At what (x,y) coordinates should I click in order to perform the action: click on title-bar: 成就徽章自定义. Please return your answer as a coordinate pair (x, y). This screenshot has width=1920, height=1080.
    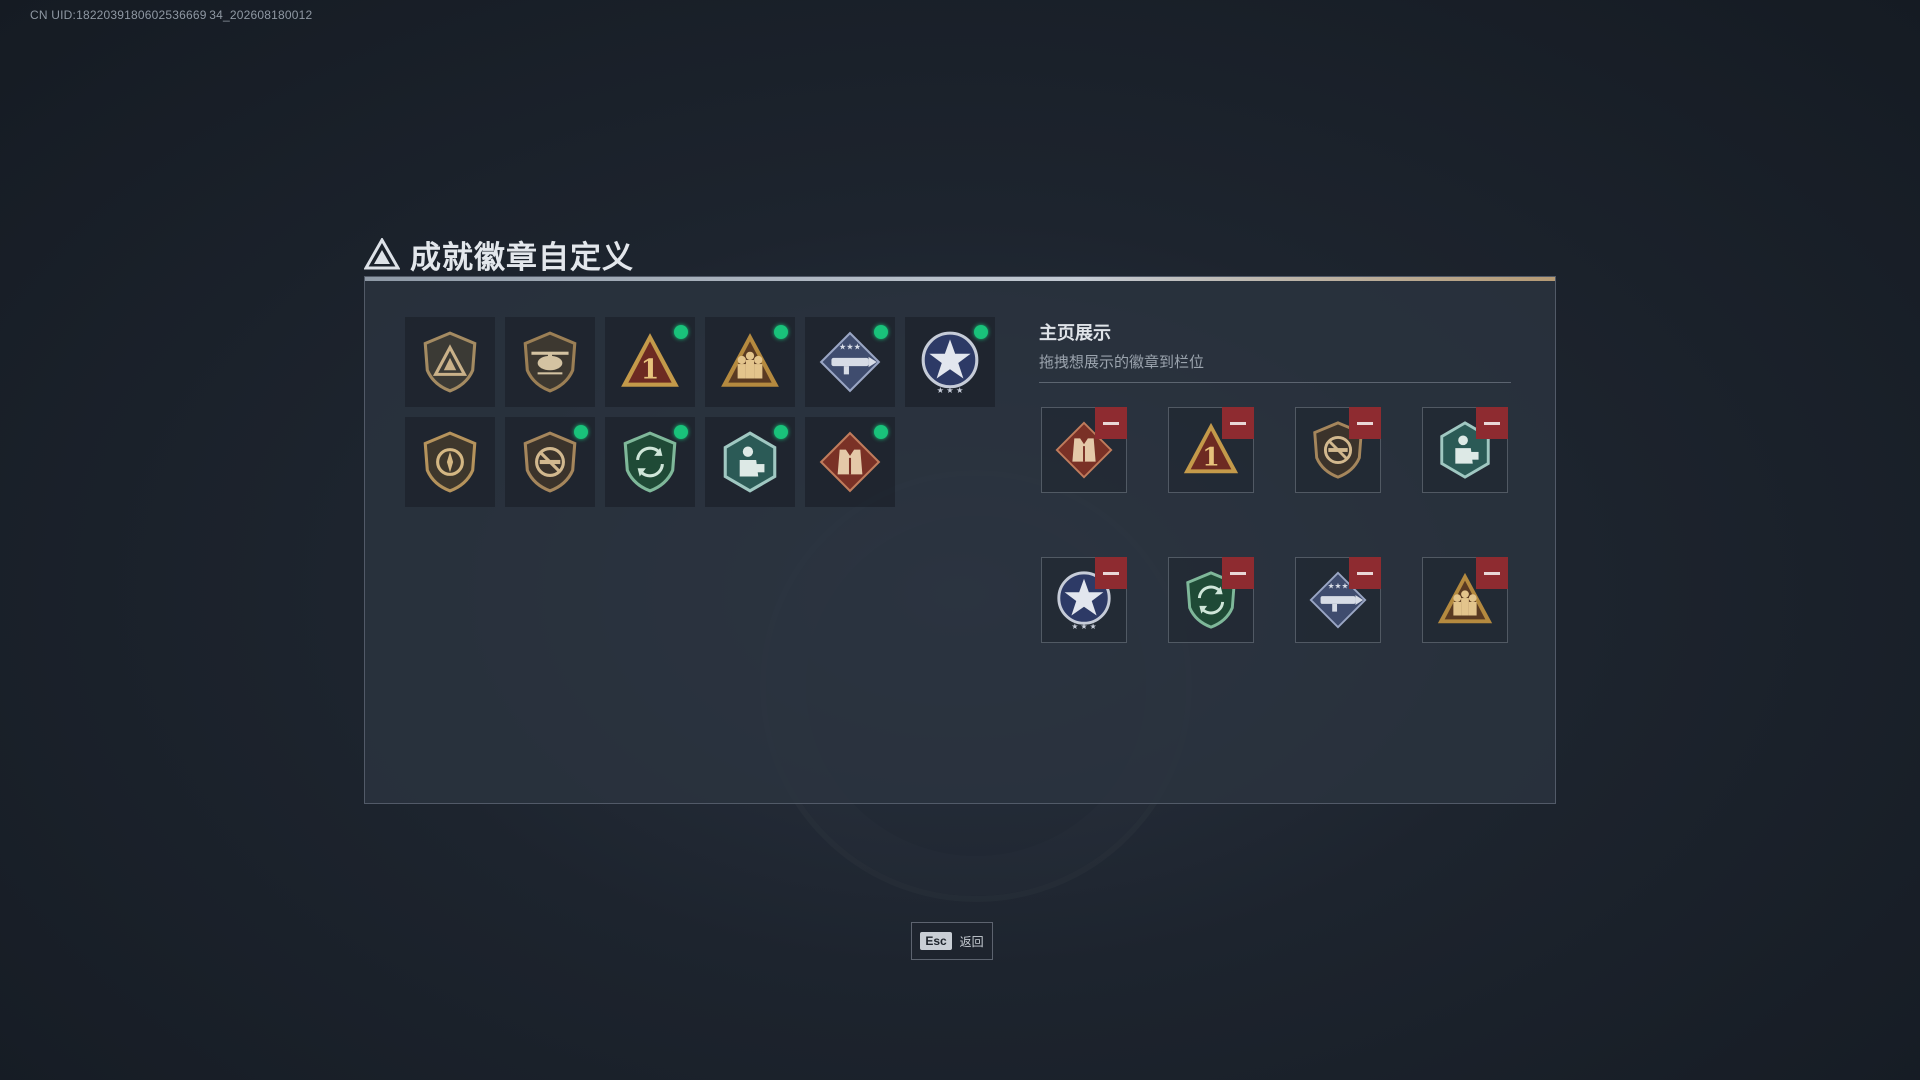
    Looking at the image, I should click on (499, 254).